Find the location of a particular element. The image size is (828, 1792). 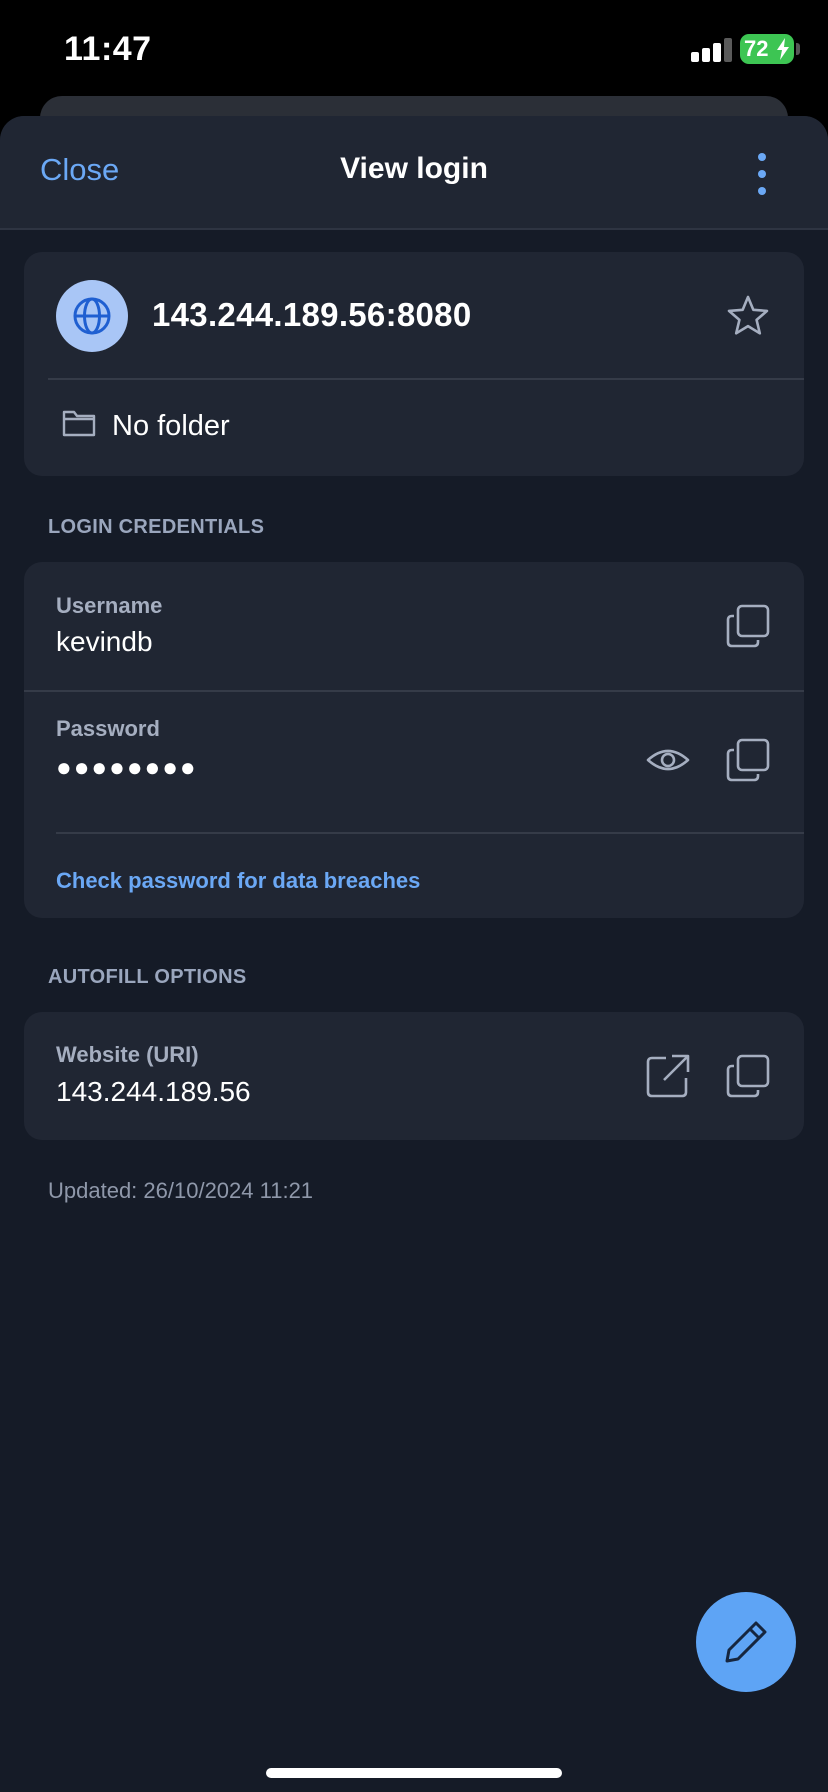

status-time: 11:47 is located at coordinates (108, 49).